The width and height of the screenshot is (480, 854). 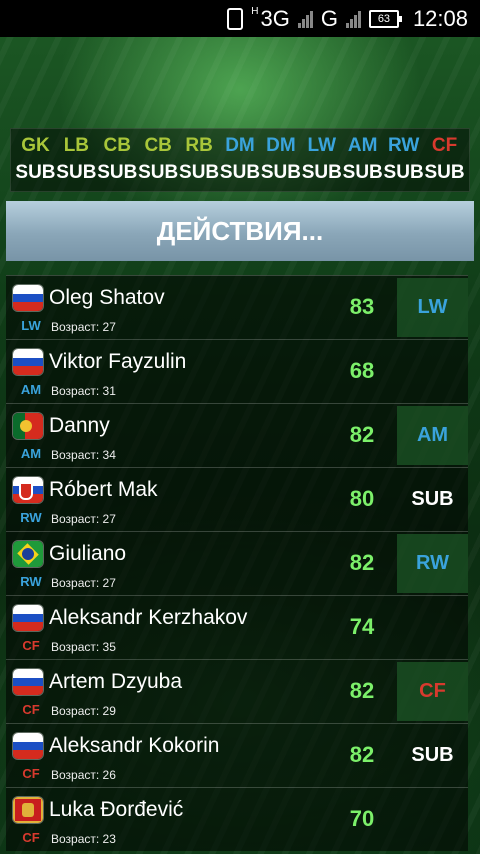 I want to click on player-name: Aleksandr Kerzhakov, so click(x=148, y=617).